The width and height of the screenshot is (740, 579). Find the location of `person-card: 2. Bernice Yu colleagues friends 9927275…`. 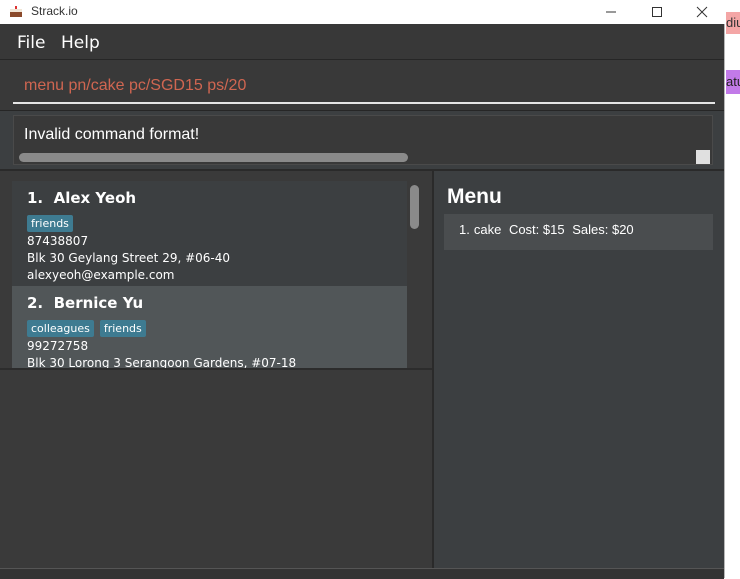

person-card: 2. Bernice Yu colleagues friends 9927275… is located at coordinates (209, 327).